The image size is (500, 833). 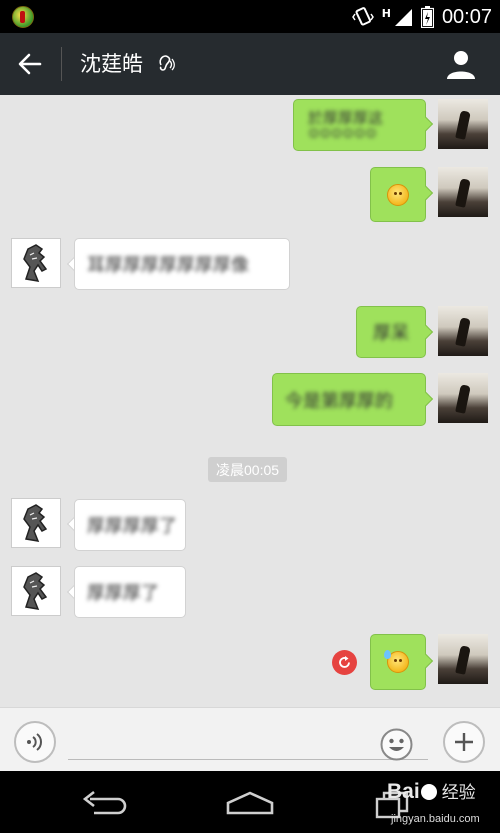 I want to click on message-text: 今是第厚厚的, so click(x=339, y=401).